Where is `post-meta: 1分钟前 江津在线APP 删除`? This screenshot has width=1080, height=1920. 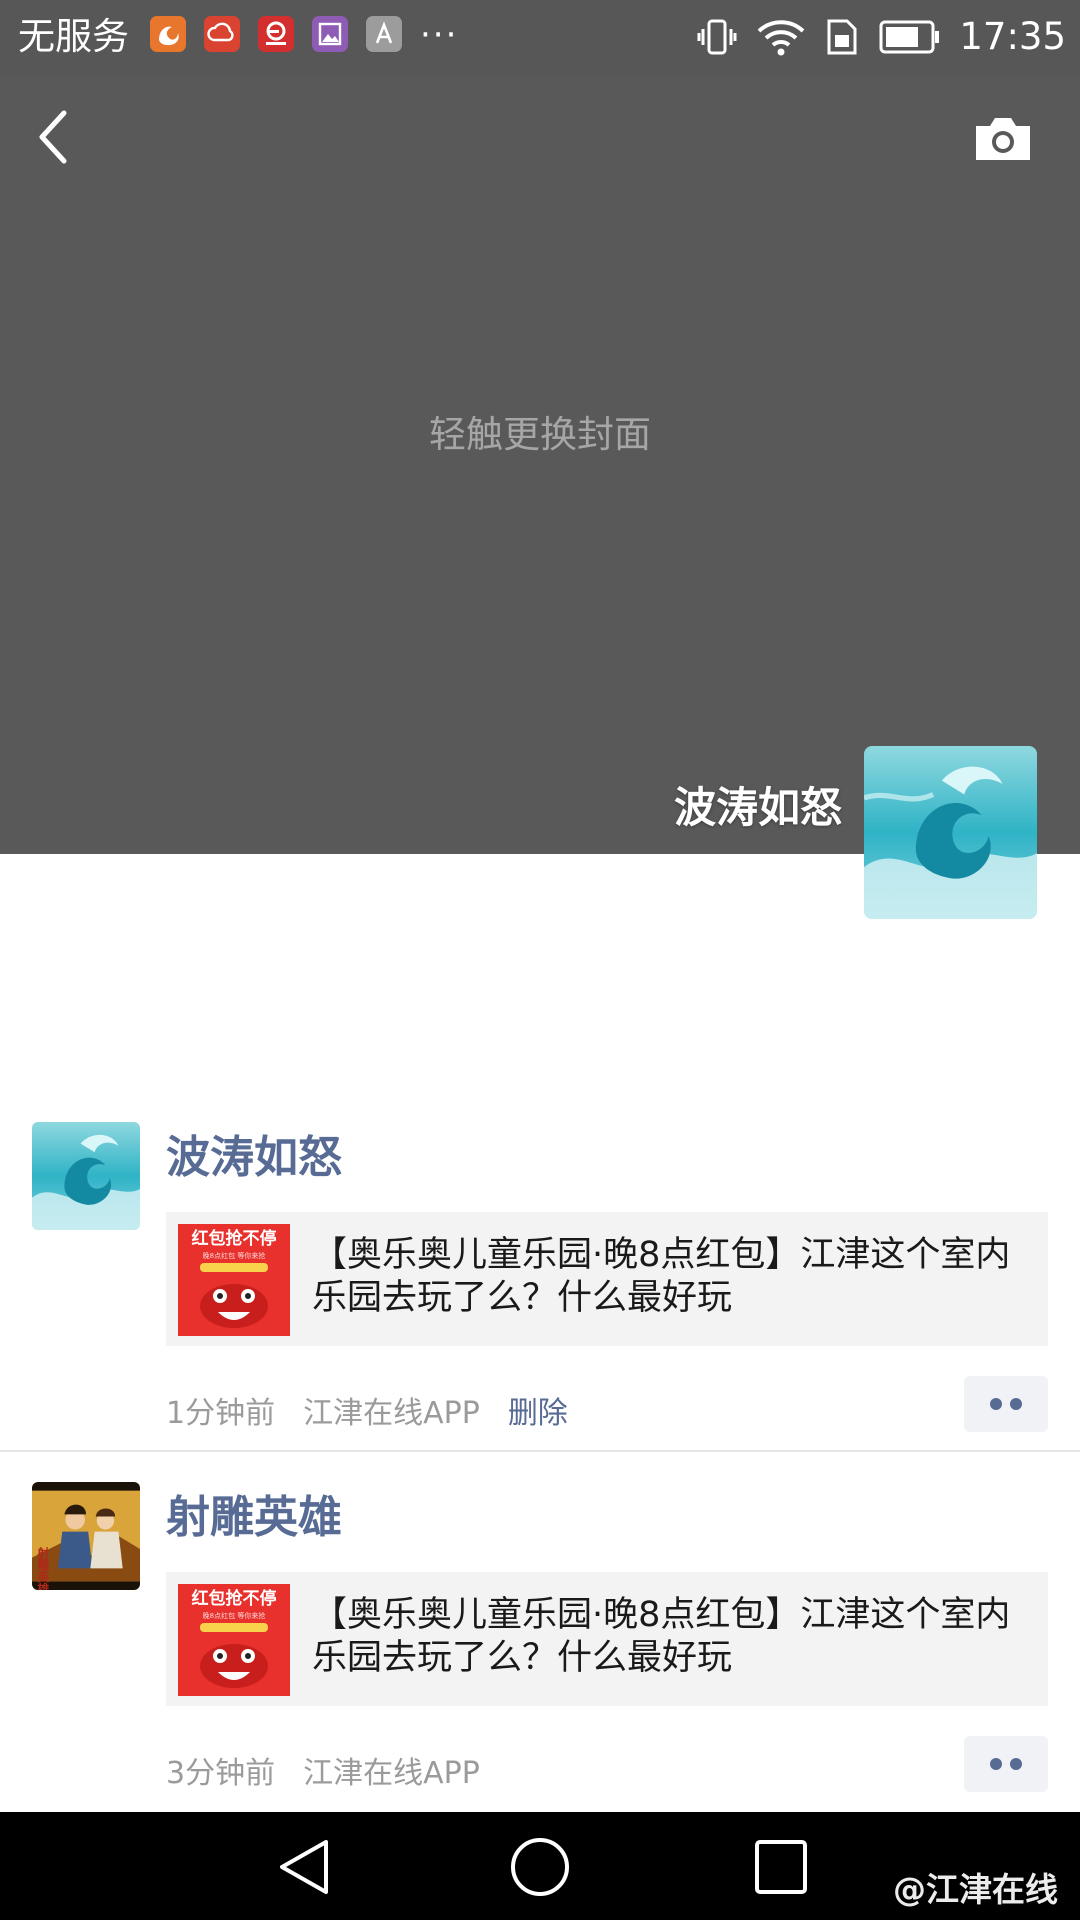 post-meta: 1分钟前 江津在线APP 删除 is located at coordinates (367, 1410).